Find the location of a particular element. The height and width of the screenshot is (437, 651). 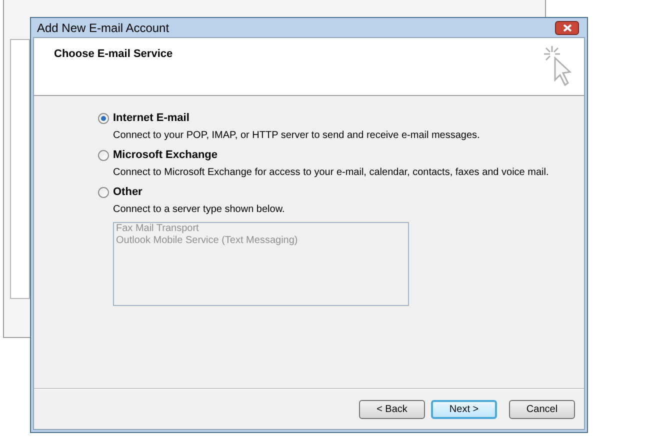

dialog-button: < Back is located at coordinates (392, 409).